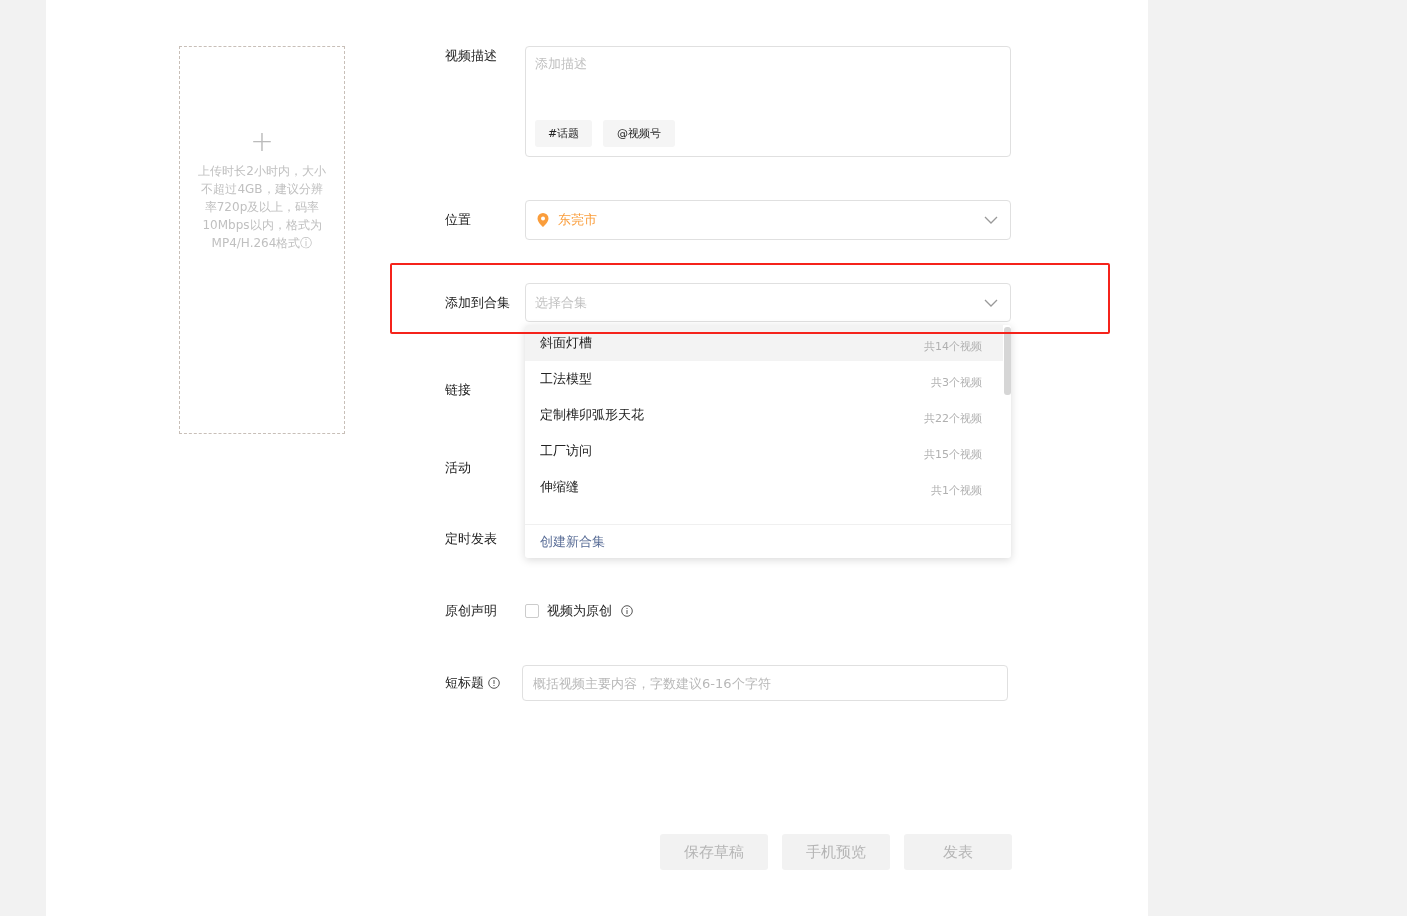  What do you see at coordinates (563, 133) in the screenshot?
I see `tag-chip: #话题` at bounding box center [563, 133].